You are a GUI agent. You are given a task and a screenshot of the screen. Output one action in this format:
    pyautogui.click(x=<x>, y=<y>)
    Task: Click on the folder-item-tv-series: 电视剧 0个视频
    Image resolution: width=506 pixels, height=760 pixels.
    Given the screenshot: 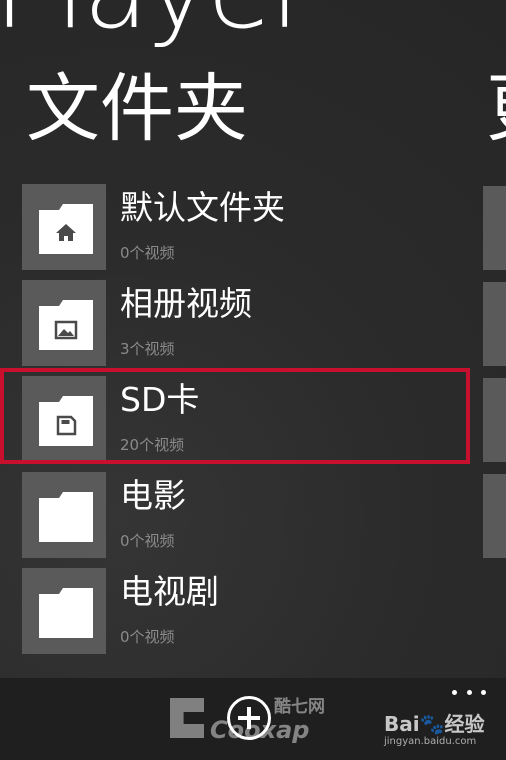 What is the action you would take?
    pyautogui.click(x=235, y=614)
    